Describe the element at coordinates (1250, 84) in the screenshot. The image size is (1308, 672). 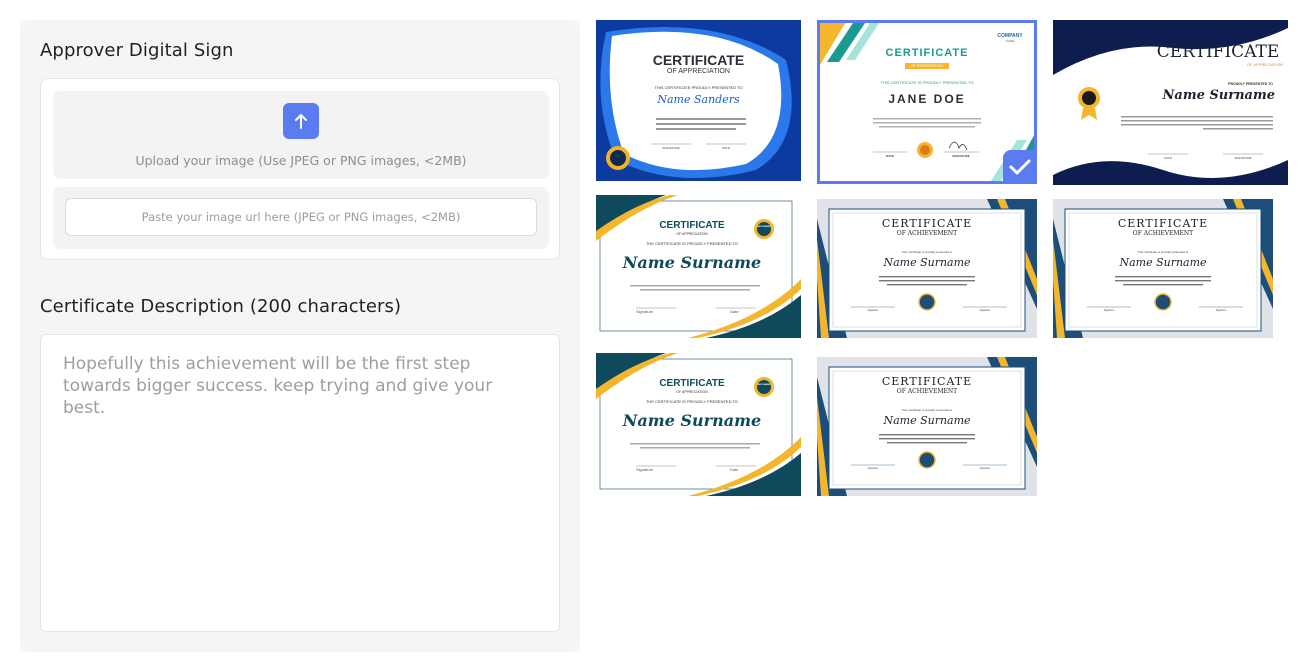
I see `t3-presented: PROUDLY PRESENTED TO` at that location.